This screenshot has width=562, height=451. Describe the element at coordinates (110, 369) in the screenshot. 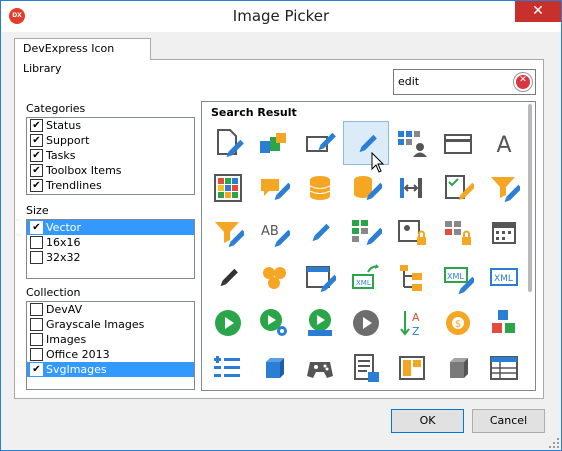

I see `list-item: ✔ SvgImages` at that location.